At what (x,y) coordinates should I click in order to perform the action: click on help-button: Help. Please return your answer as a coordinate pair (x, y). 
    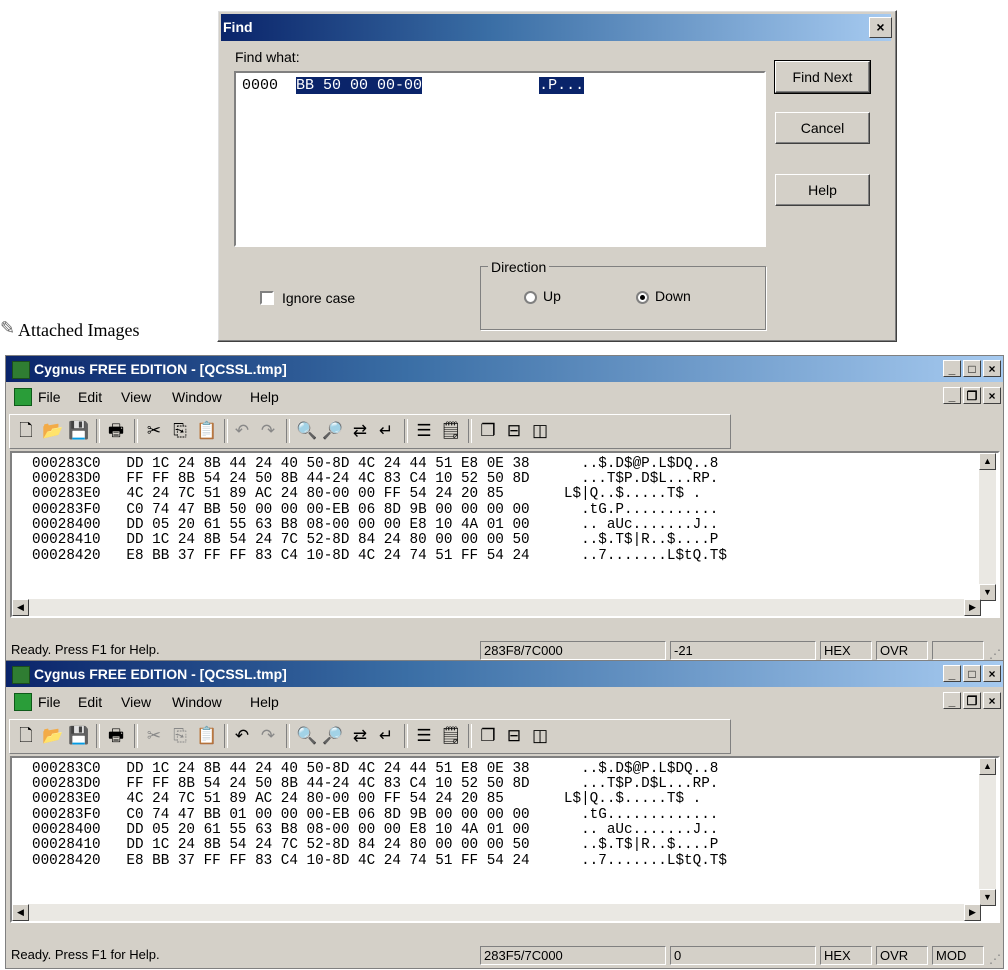
    Looking at the image, I should click on (822, 190).